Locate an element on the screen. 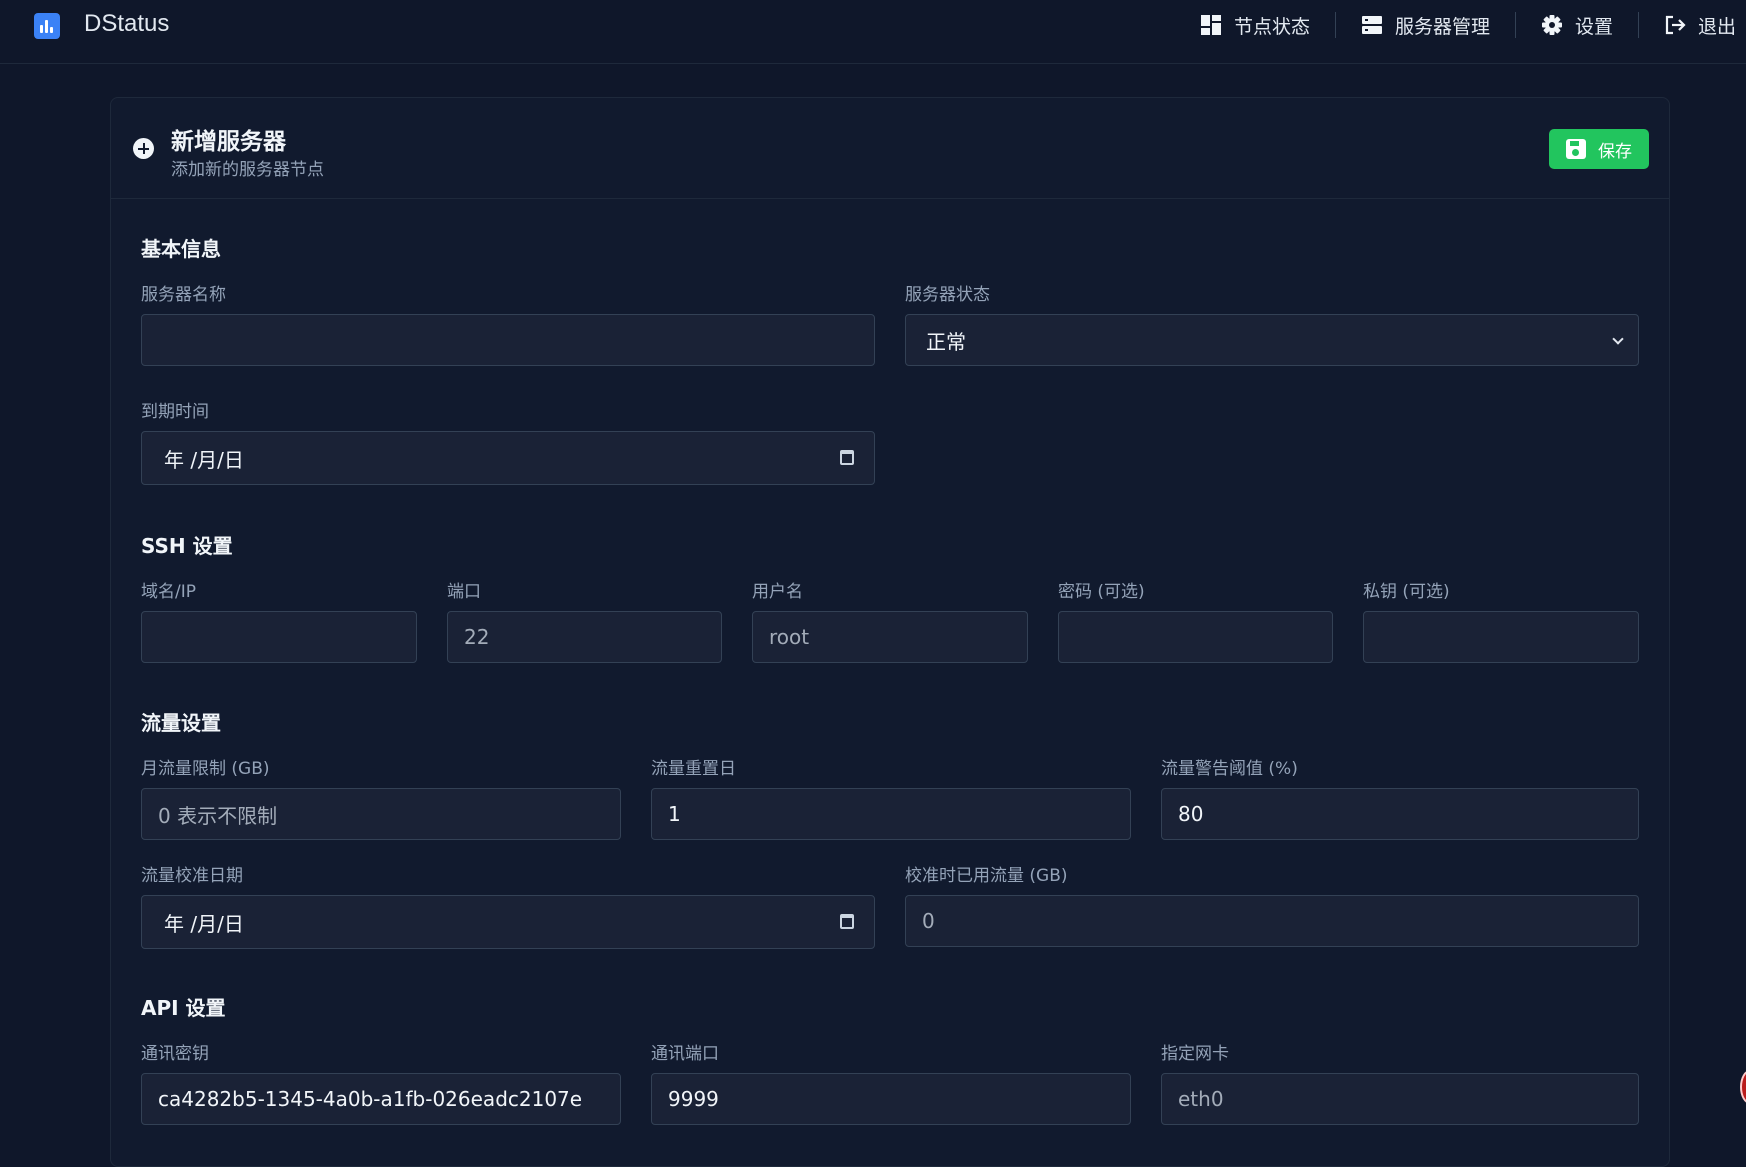 The height and width of the screenshot is (1167, 1746). server-name-label: 服务器名称 is located at coordinates (183, 295).